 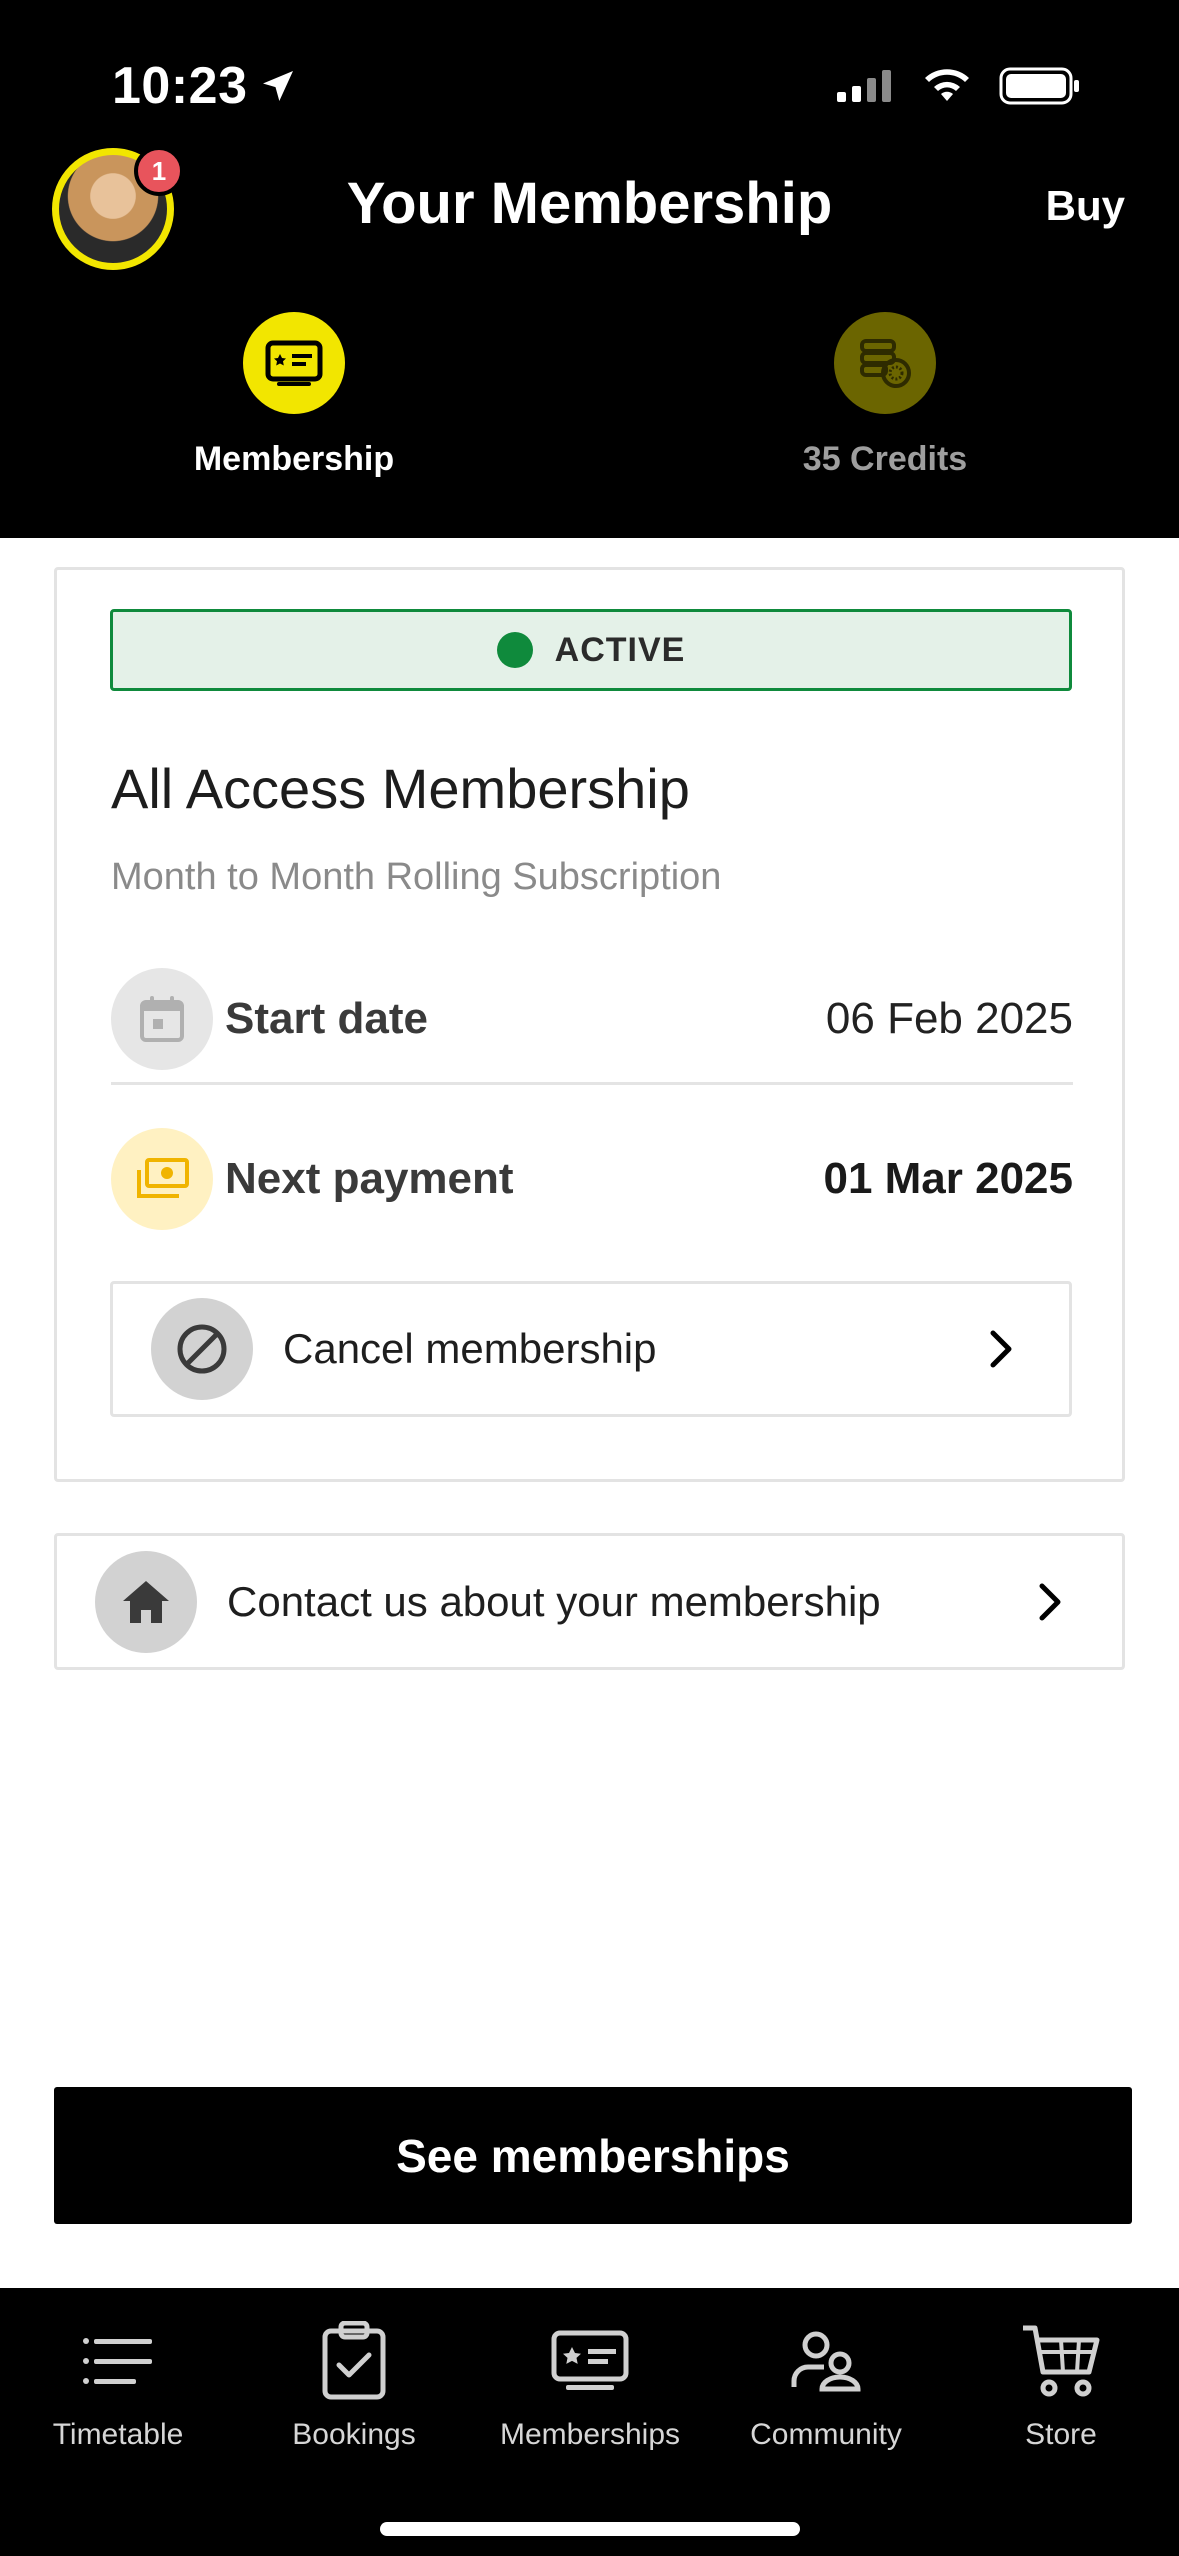 What do you see at coordinates (826, 2361) in the screenshot?
I see `people-icon` at bounding box center [826, 2361].